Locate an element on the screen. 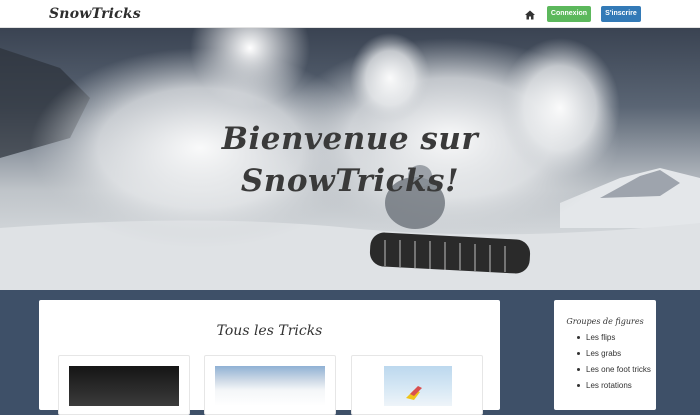  sidebar-item-grabs: Les grabs is located at coordinates (612, 353).